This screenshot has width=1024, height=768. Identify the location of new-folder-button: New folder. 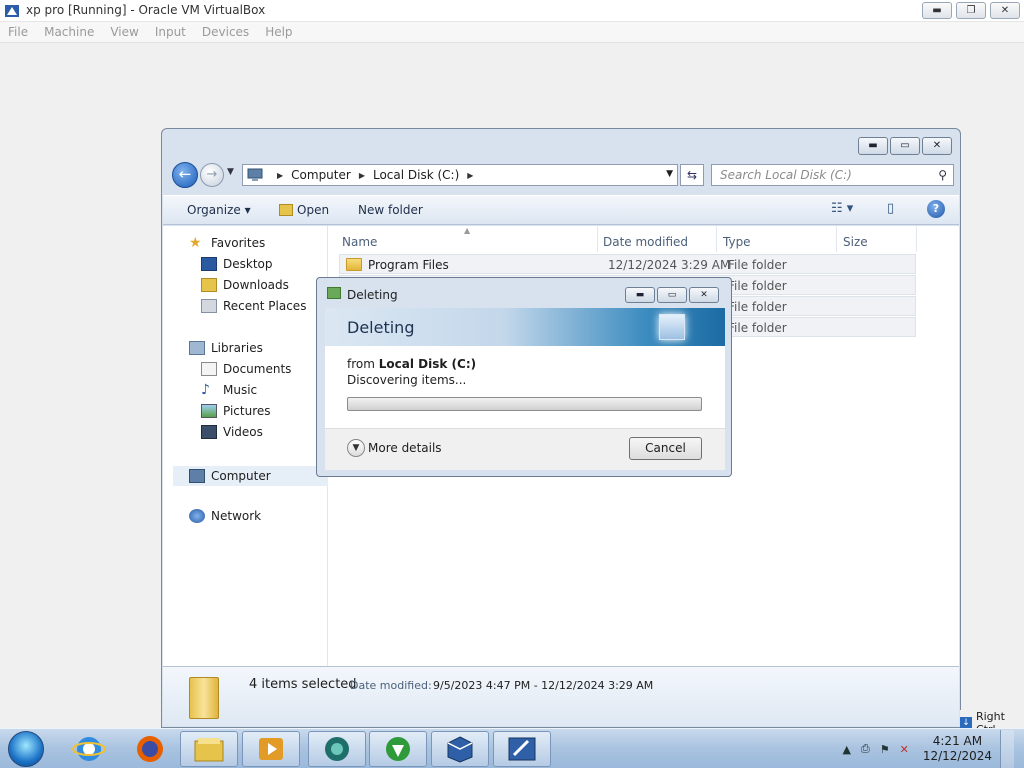
(390, 210).